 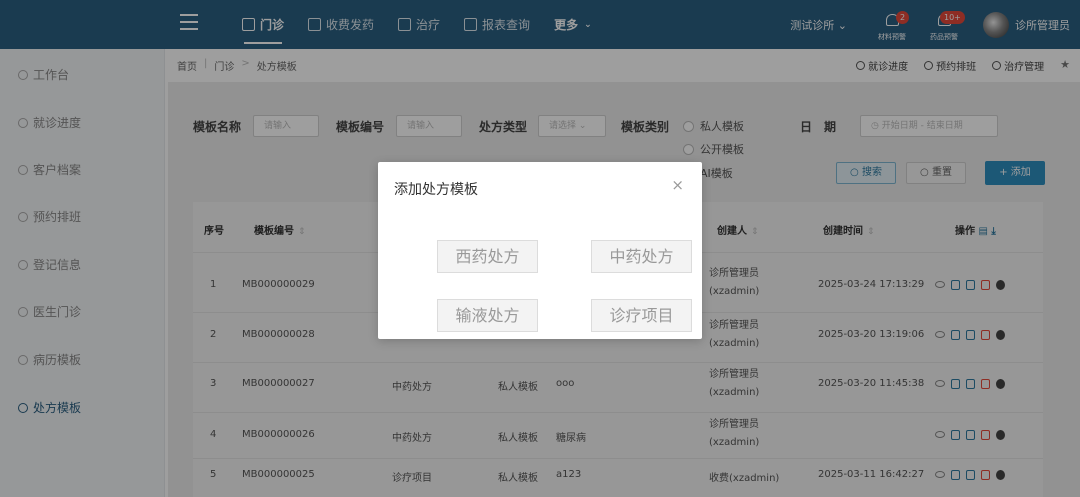 What do you see at coordinates (641, 256) in the screenshot?
I see `chinese-prescription-button: 中药处方` at bounding box center [641, 256].